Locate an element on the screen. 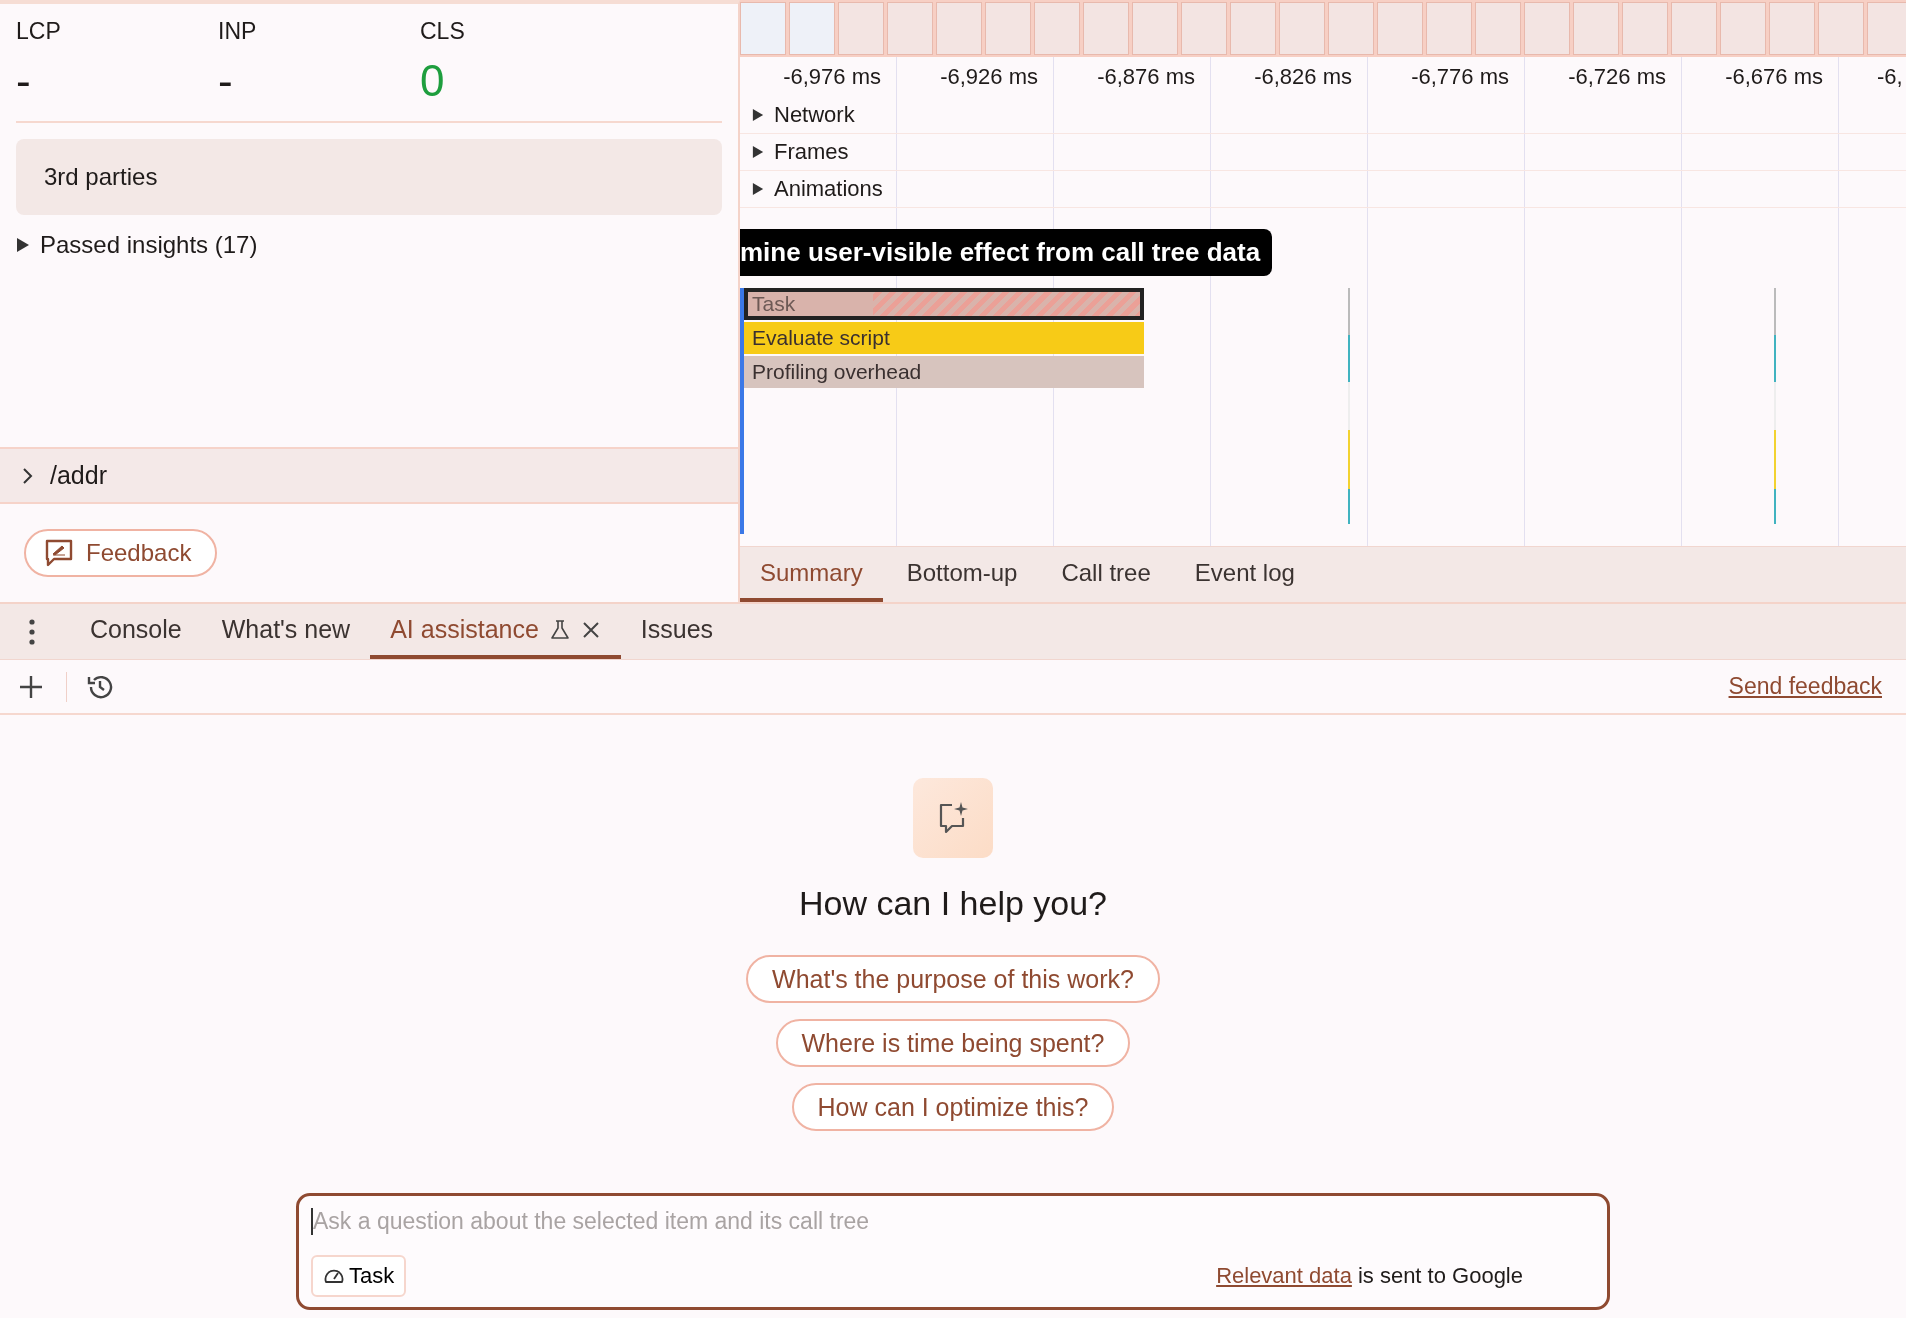 This screenshot has height=1318, width=1906. details-tab: Call tree is located at coordinates (1106, 574).